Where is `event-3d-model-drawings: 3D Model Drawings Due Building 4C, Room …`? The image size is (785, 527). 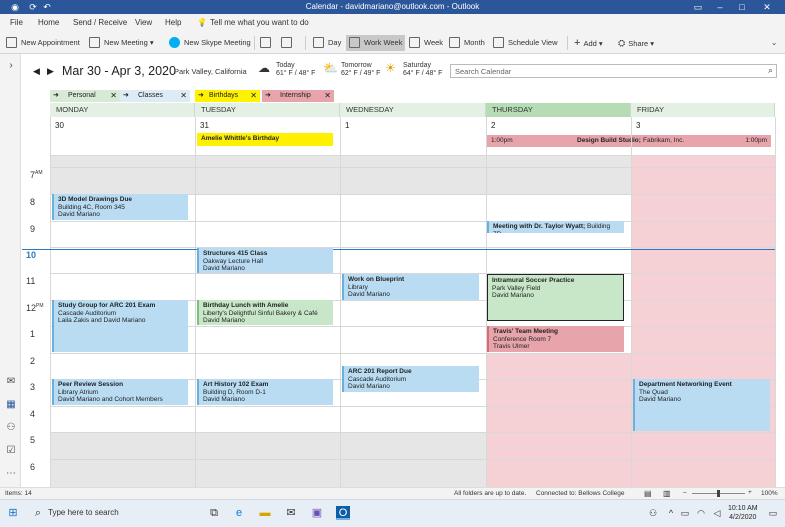
event-3d-model-drawings: 3D Model Drawings Due Building 4C, Room … is located at coordinates (120, 207).